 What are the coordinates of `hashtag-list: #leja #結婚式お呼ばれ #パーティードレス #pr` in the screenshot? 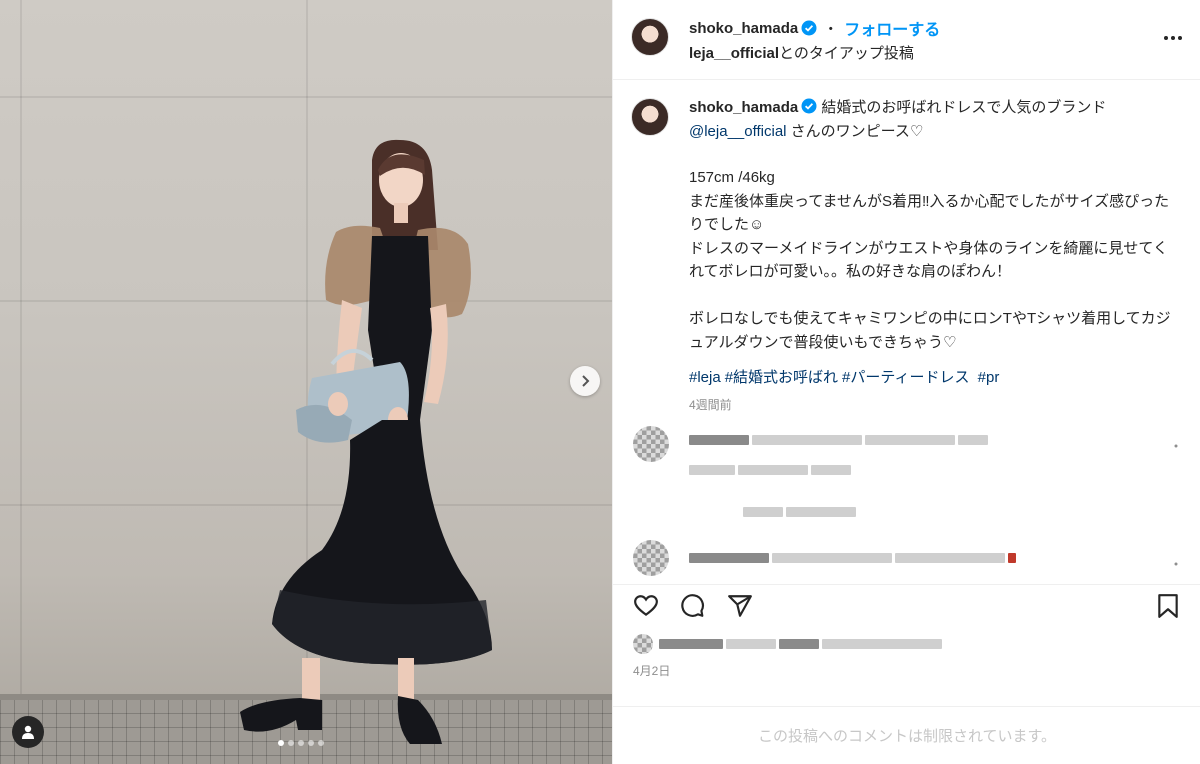 It's located at (934, 378).